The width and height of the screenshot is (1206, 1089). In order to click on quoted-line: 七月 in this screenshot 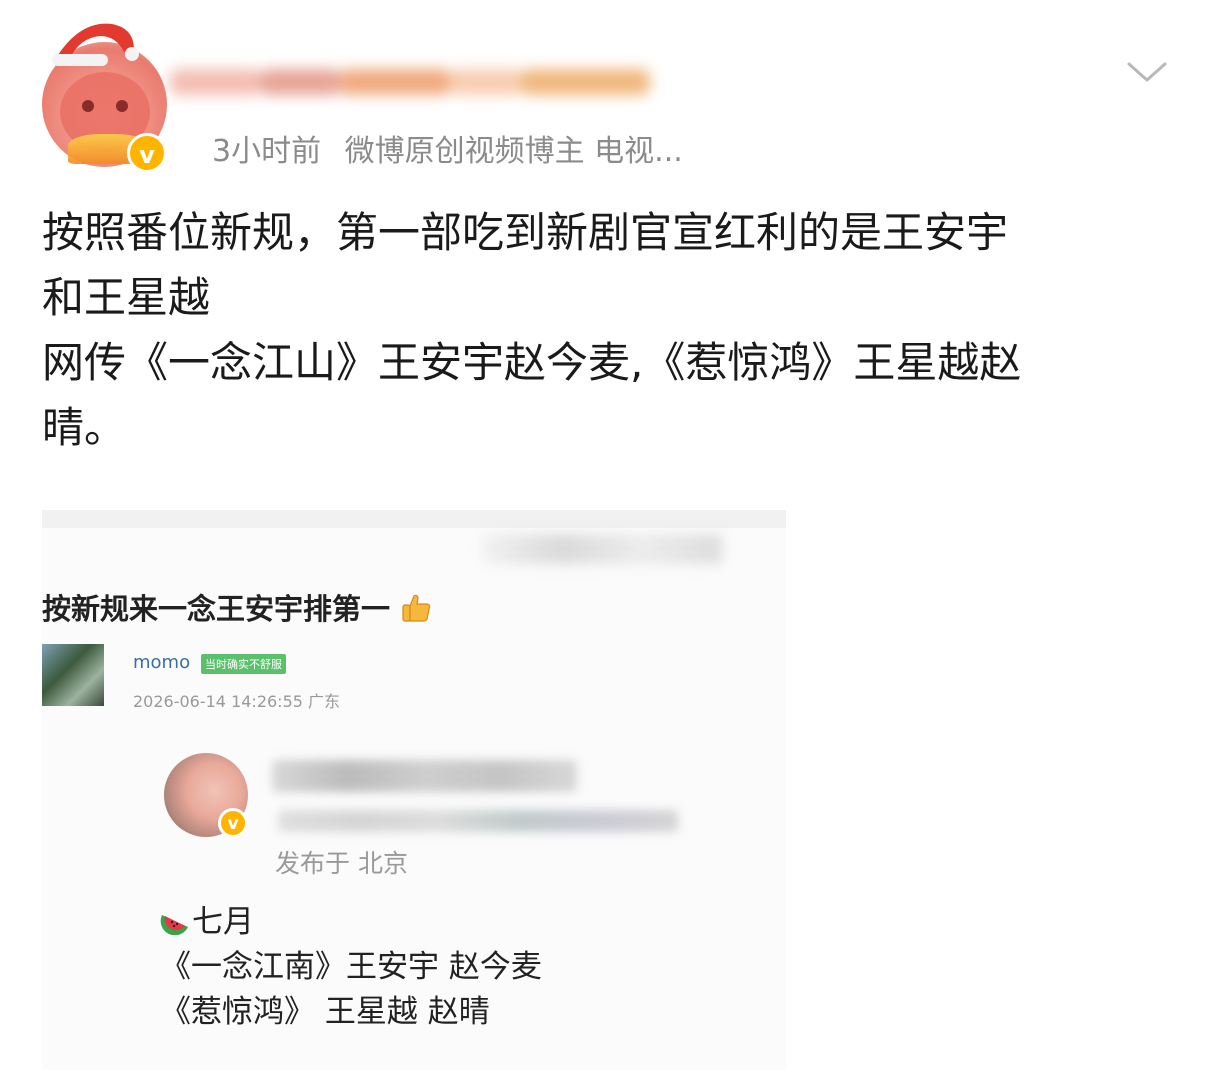, I will do `click(351, 922)`.